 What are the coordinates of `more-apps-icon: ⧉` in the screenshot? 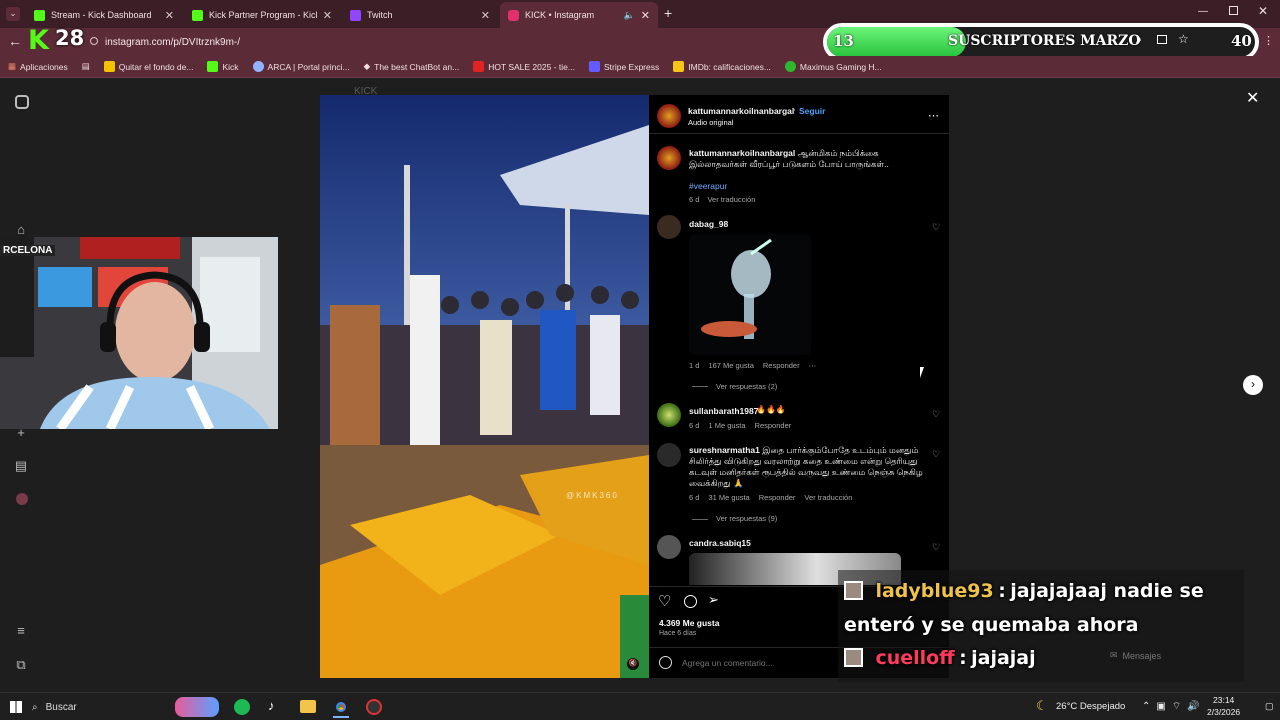 It's located at (21, 665).